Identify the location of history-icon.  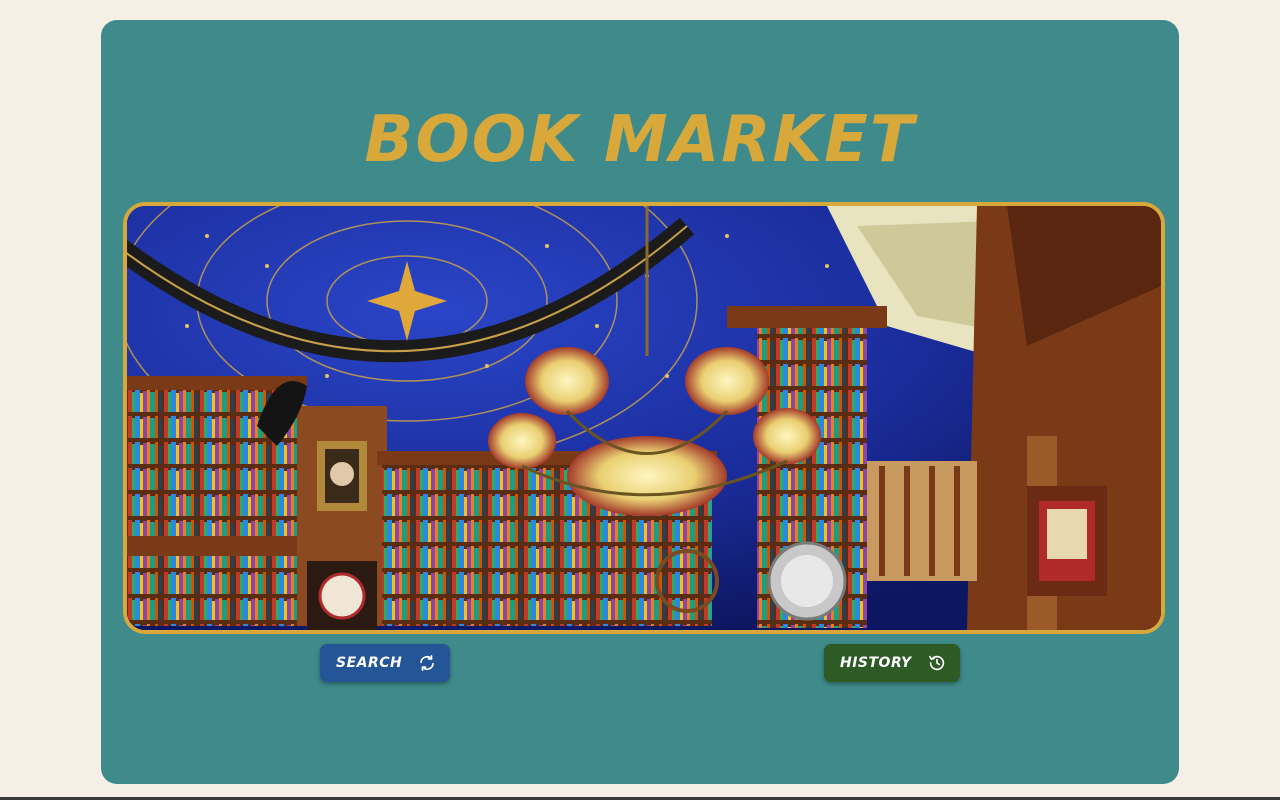
(937, 663).